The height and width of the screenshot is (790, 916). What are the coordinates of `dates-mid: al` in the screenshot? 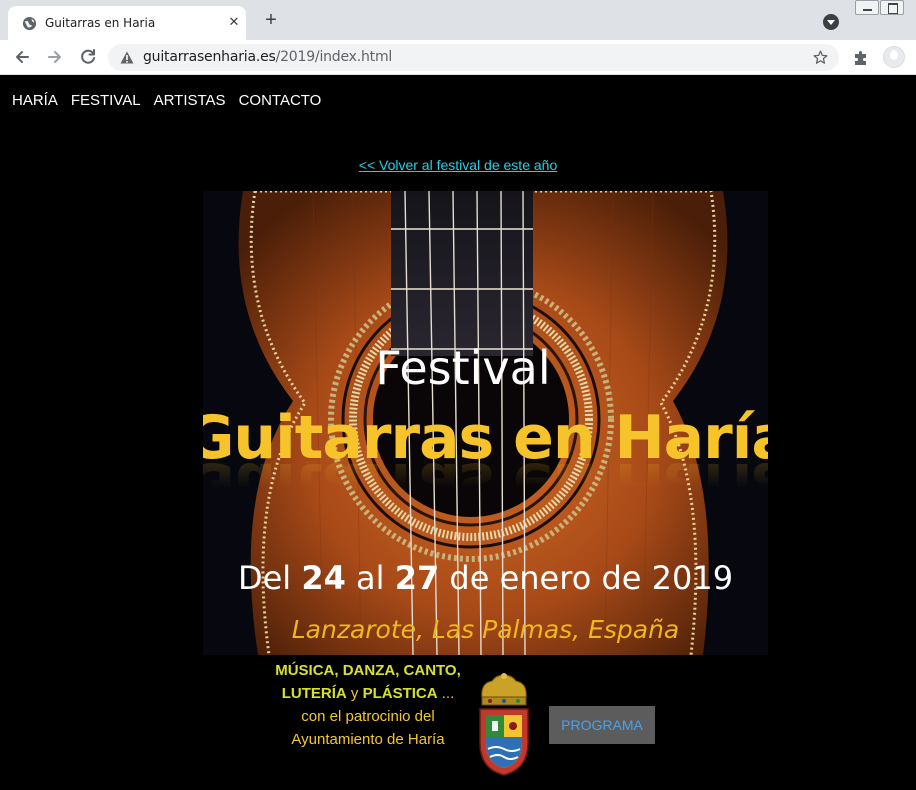 It's located at (370, 578).